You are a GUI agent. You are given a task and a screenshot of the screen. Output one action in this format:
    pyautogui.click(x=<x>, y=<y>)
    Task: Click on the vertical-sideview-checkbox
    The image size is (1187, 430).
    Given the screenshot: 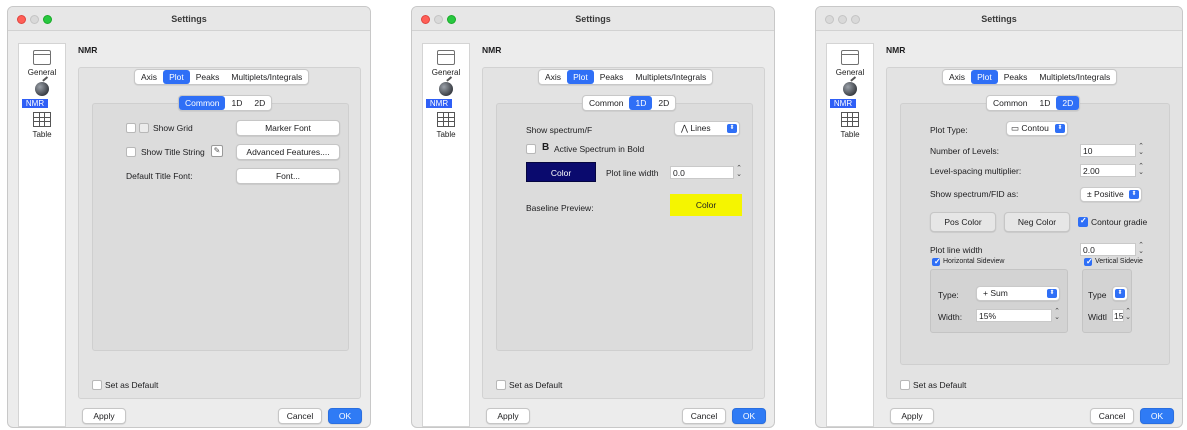 What is the action you would take?
    pyautogui.click(x=1088, y=261)
    